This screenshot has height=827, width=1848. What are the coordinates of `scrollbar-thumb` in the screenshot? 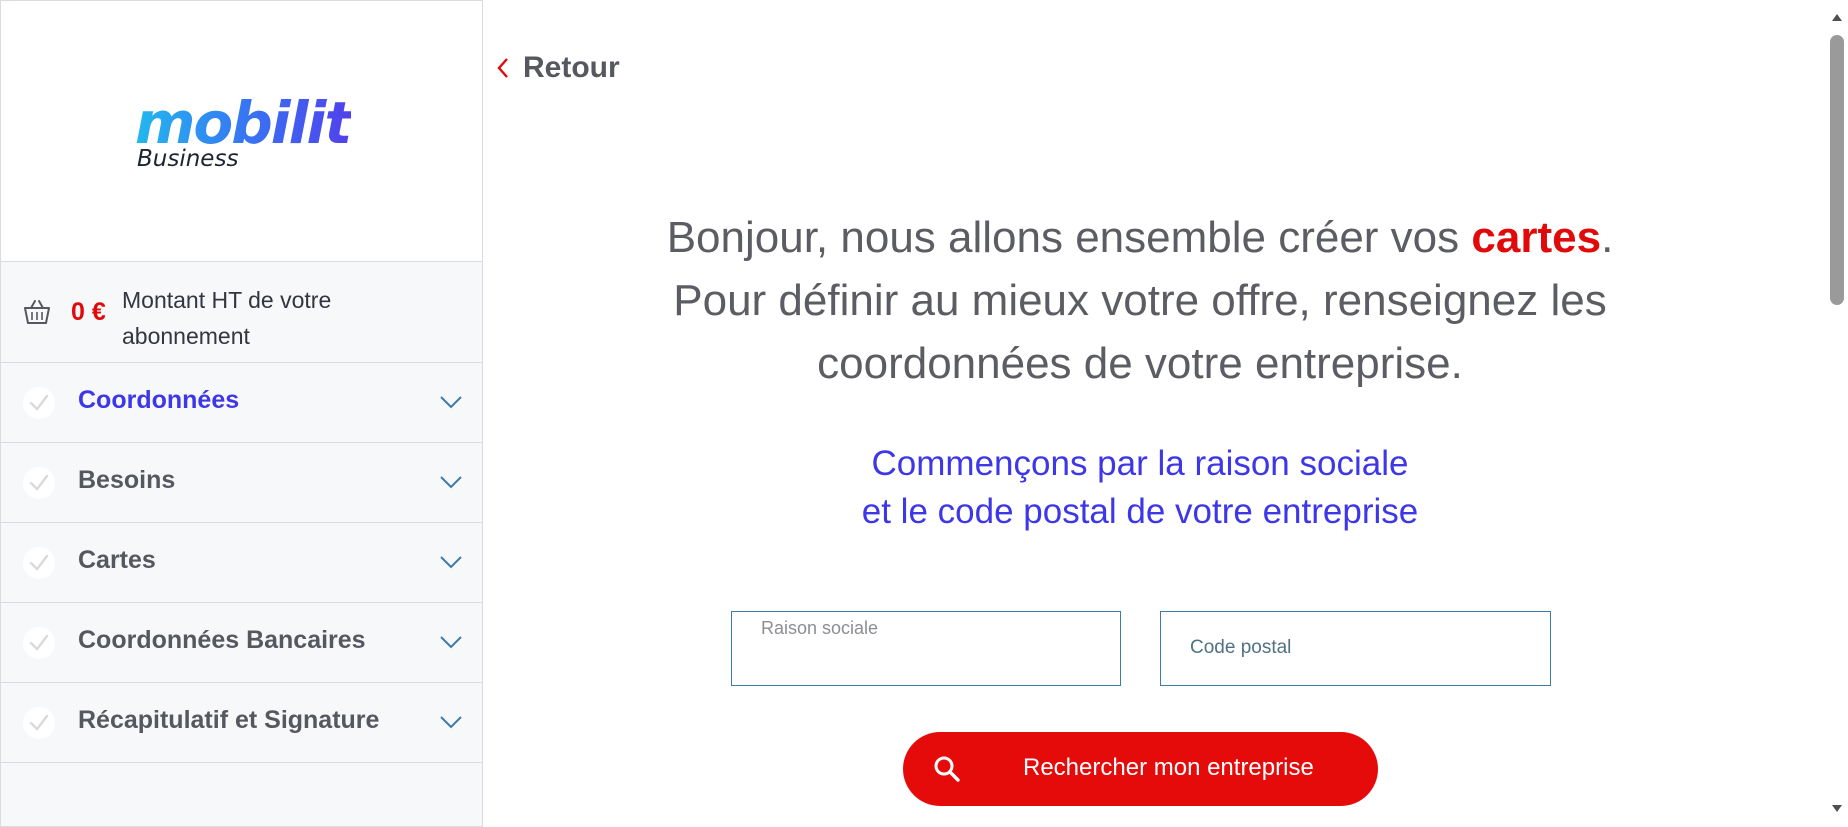 It's located at (1837, 170).